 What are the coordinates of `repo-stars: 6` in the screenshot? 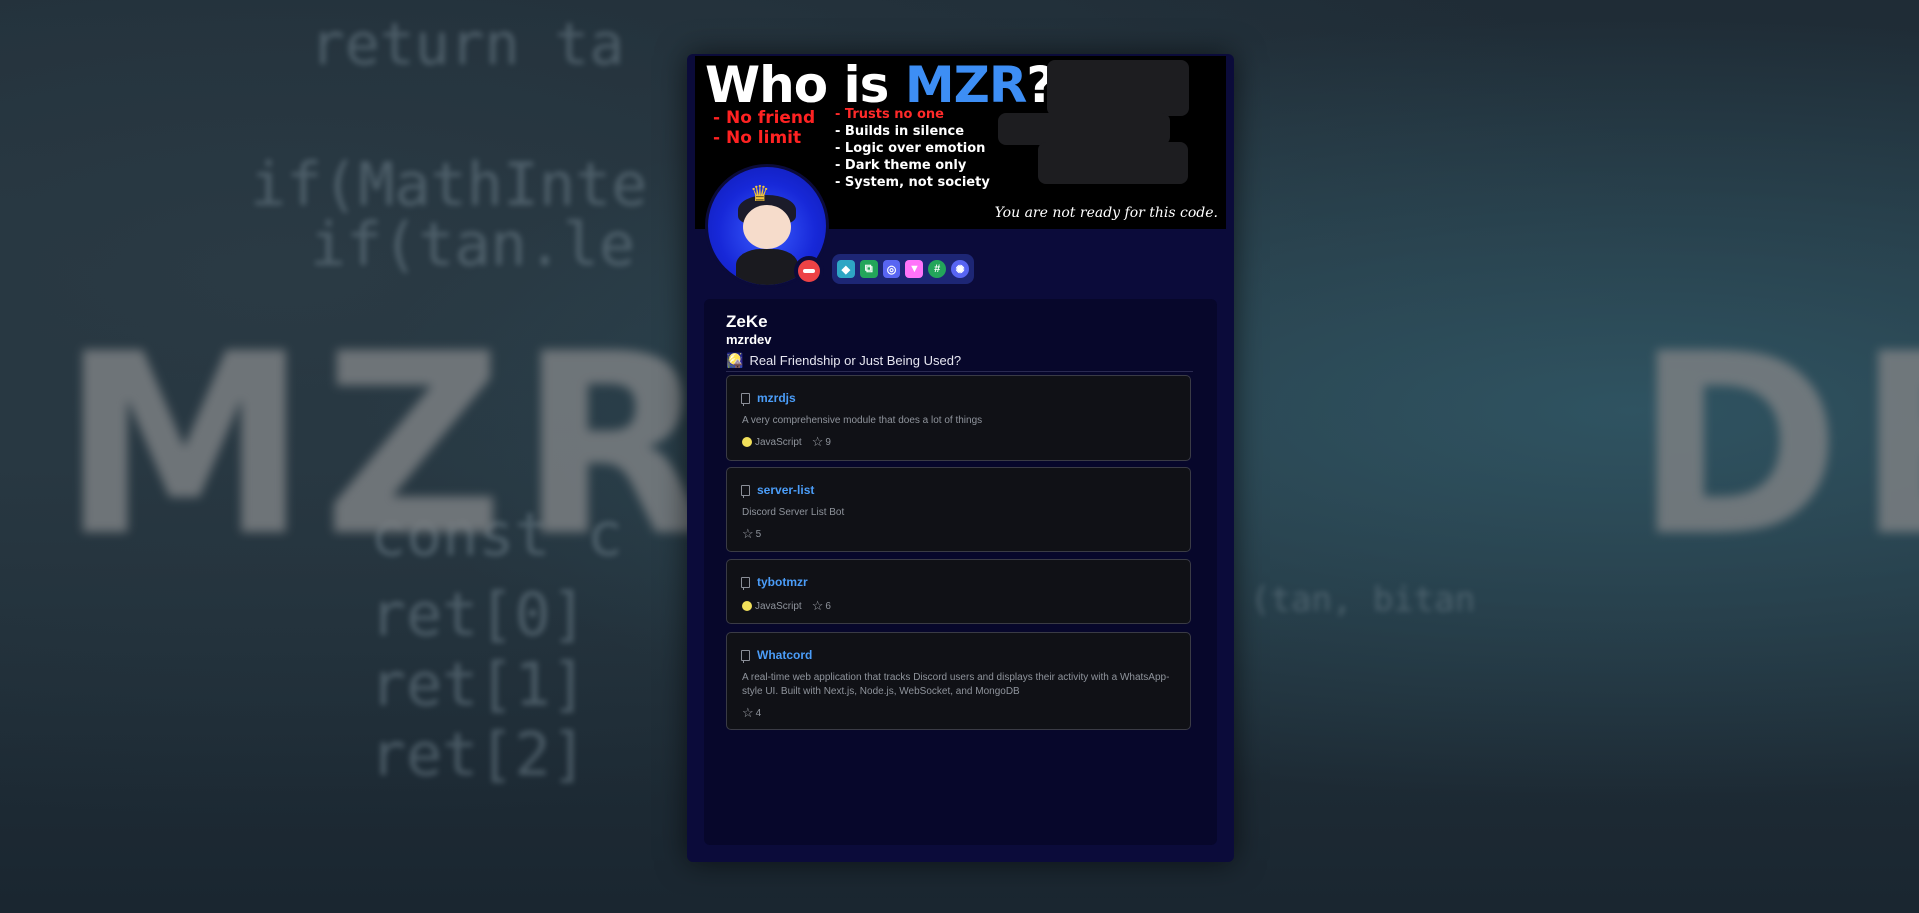 It's located at (828, 606).